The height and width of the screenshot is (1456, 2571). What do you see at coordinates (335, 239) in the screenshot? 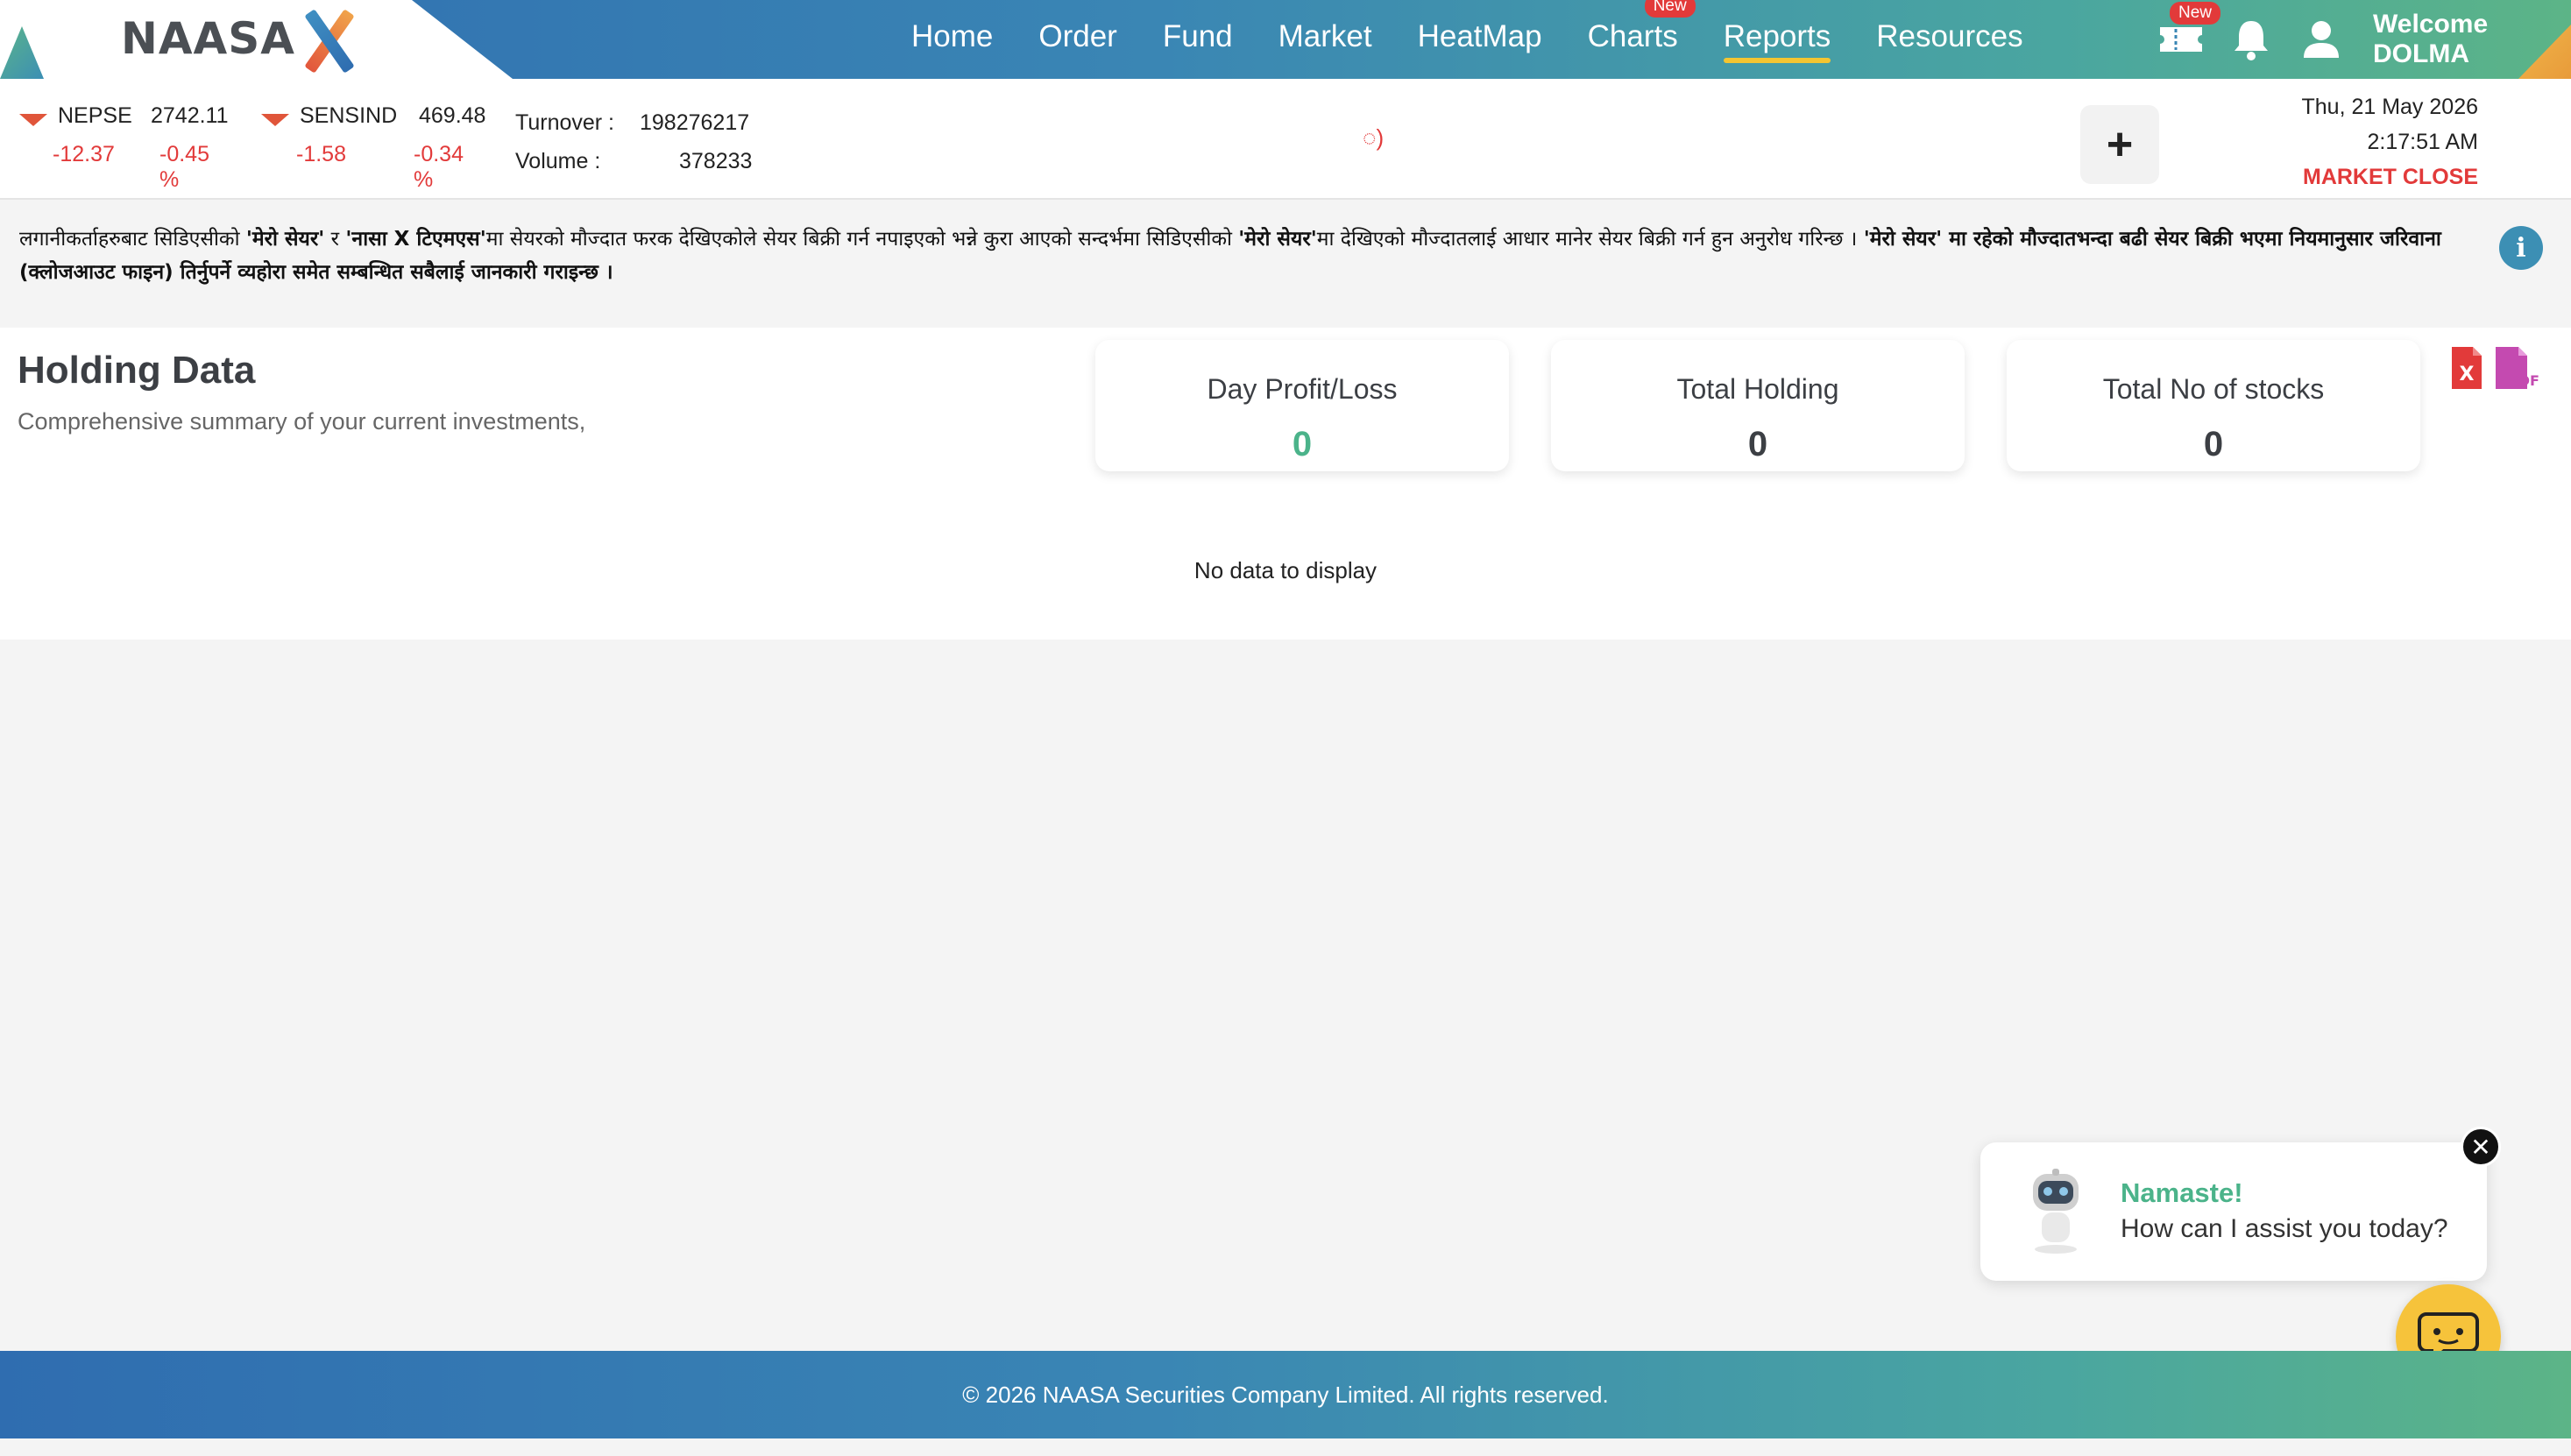
I see `notice-text: र` at bounding box center [335, 239].